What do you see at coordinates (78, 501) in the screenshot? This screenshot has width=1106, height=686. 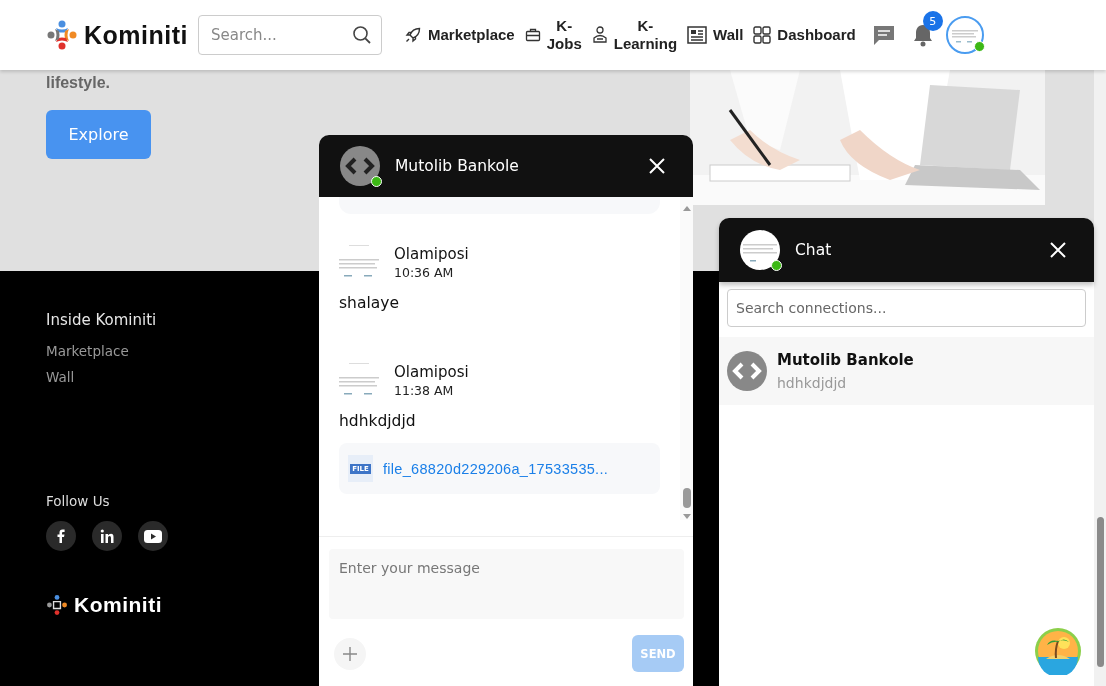 I see `follow-heading: Follow Us` at bounding box center [78, 501].